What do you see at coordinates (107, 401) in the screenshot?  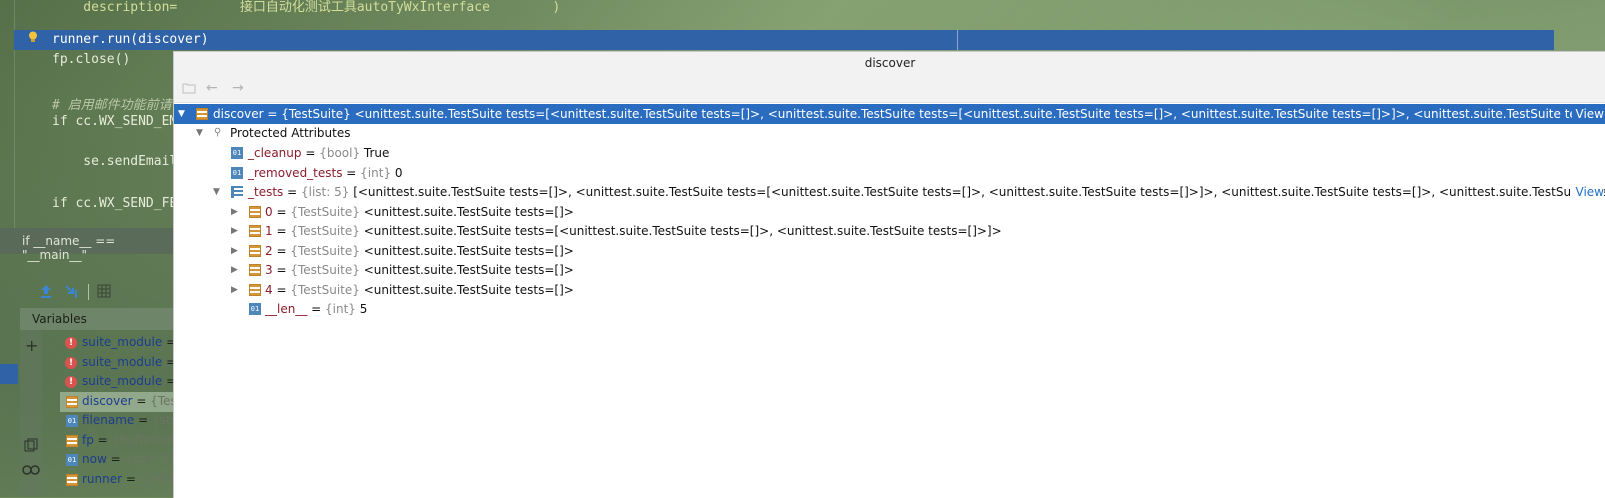 I see `variable-name: discover` at bounding box center [107, 401].